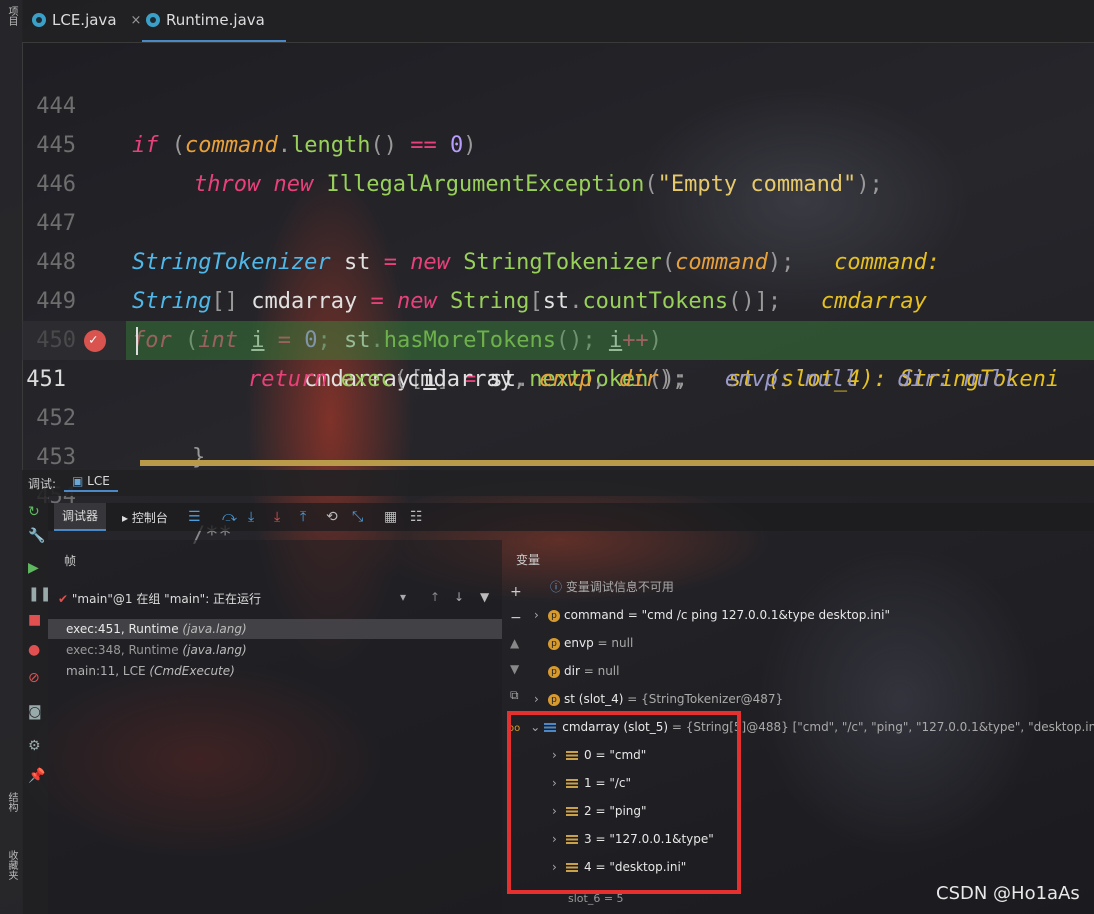 This screenshot has height=914, width=1094. Describe the element at coordinates (34, 512) in the screenshot. I see `rerun-icon: ↻` at that location.